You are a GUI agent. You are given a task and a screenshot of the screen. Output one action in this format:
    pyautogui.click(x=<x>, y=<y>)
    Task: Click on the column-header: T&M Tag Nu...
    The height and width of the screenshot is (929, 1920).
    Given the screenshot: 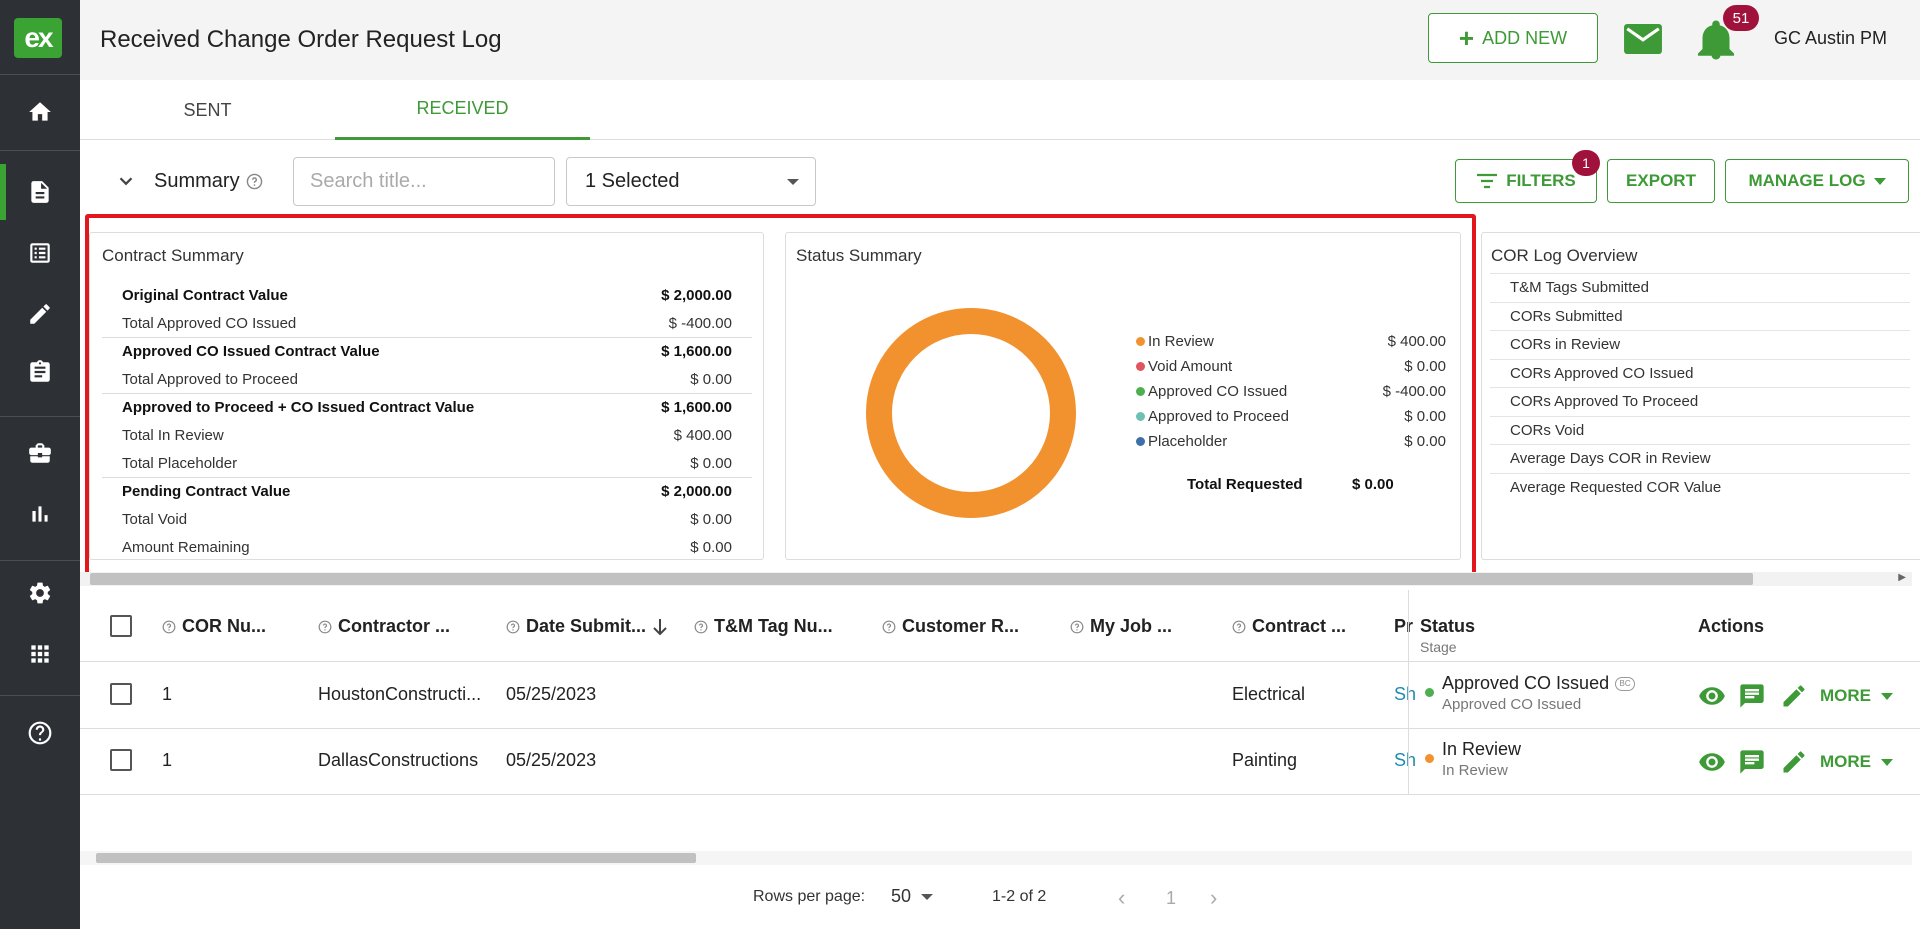 What is the action you would take?
    pyautogui.click(x=763, y=626)
    